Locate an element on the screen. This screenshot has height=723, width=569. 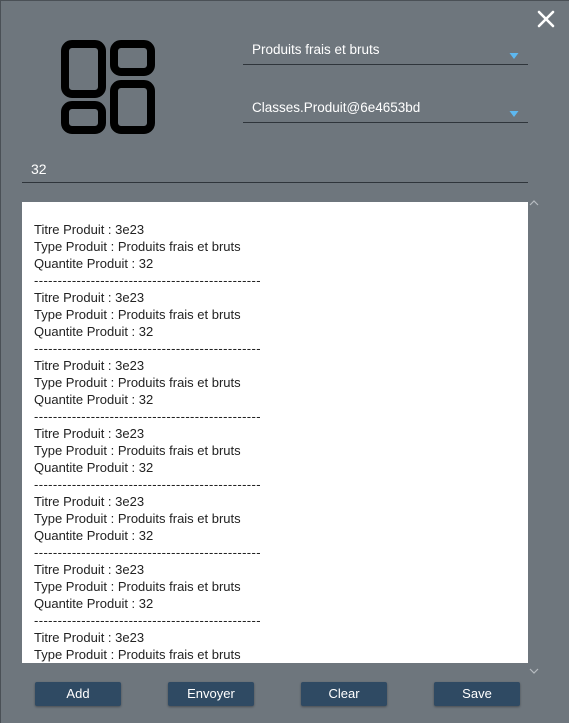
save-button: Save is located at coordinates (477, 694).